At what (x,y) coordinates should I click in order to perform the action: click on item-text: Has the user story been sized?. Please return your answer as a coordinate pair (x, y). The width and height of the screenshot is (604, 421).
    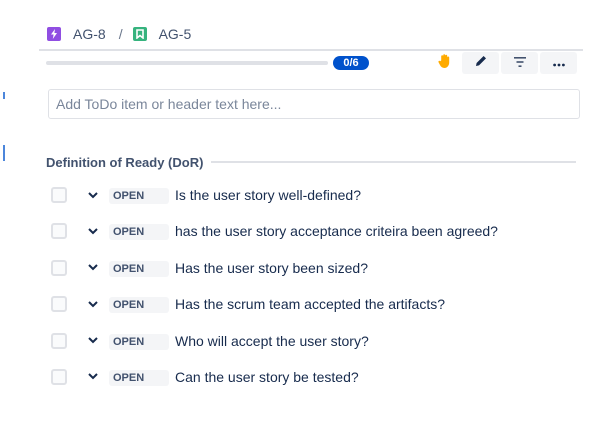
    Looking at the image, I should click on (271, 268).